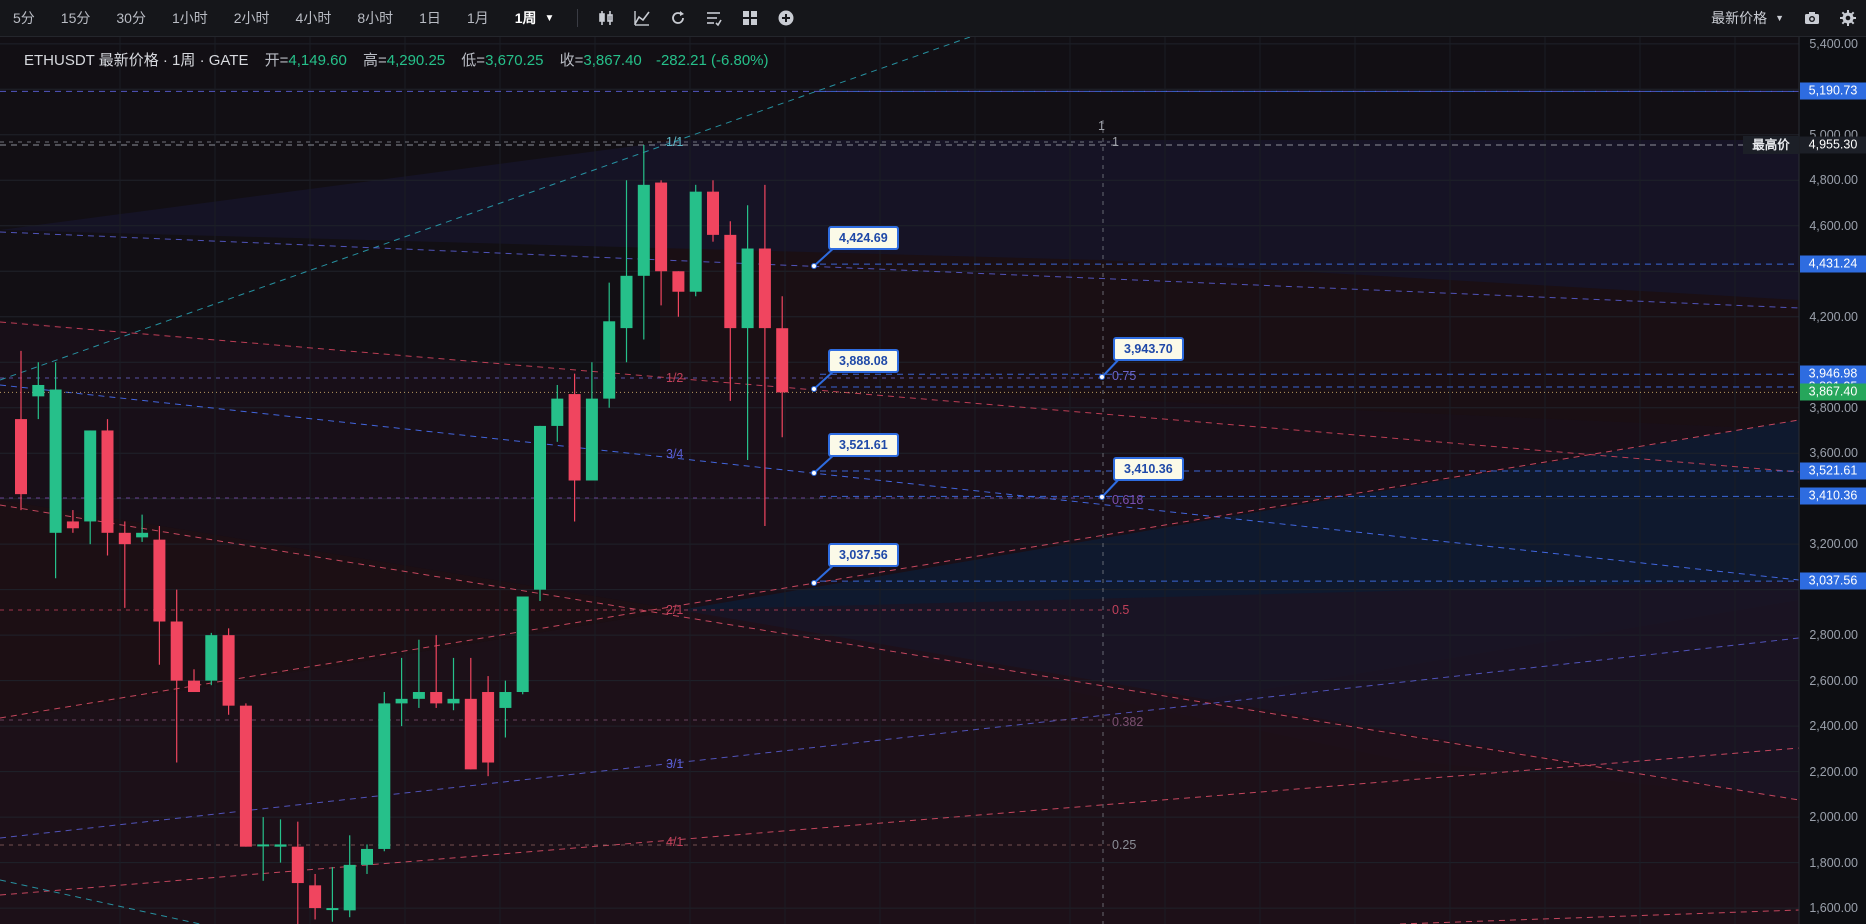  I want to click on timeframe-1: 15分, so click(76, 18).